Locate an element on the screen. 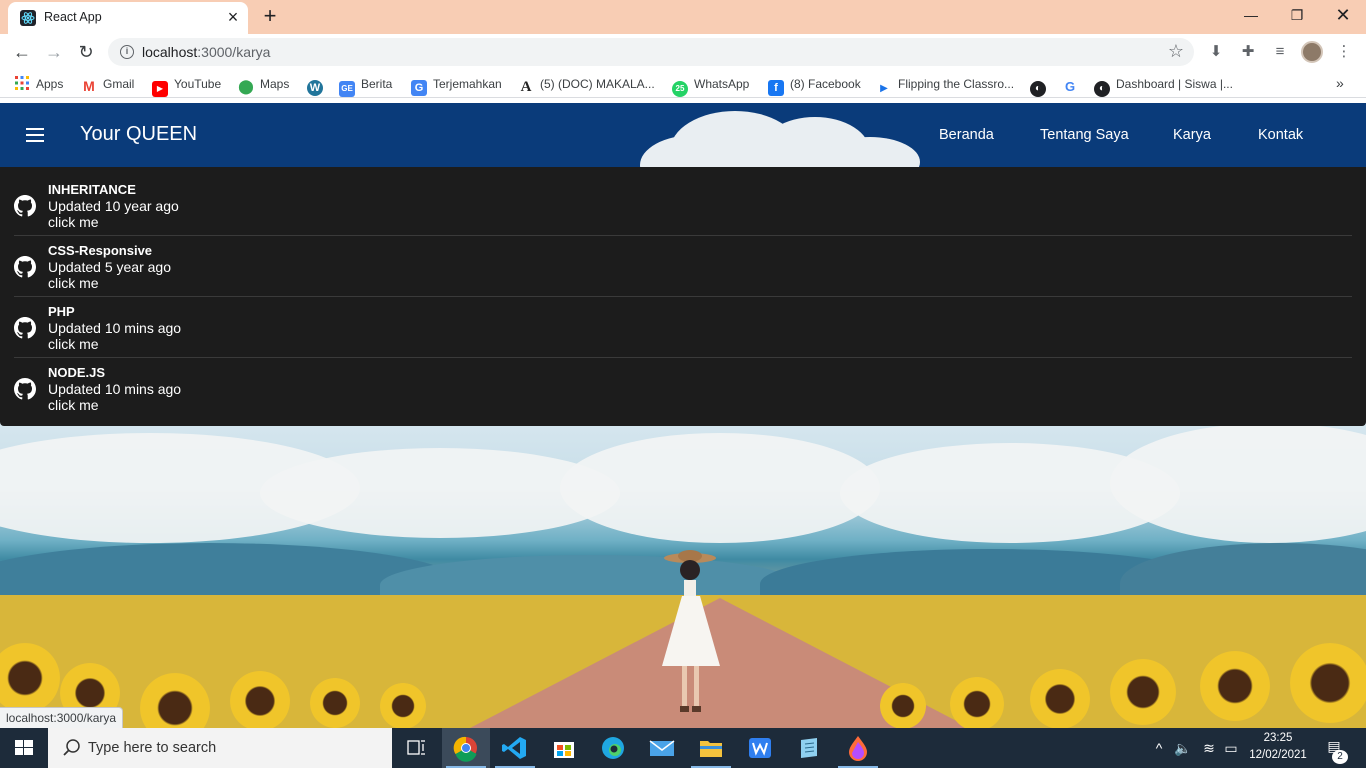 Image resolution: width=1366 pixels, height=768 pixels. task-view-button is located at coordinates (416, 748).